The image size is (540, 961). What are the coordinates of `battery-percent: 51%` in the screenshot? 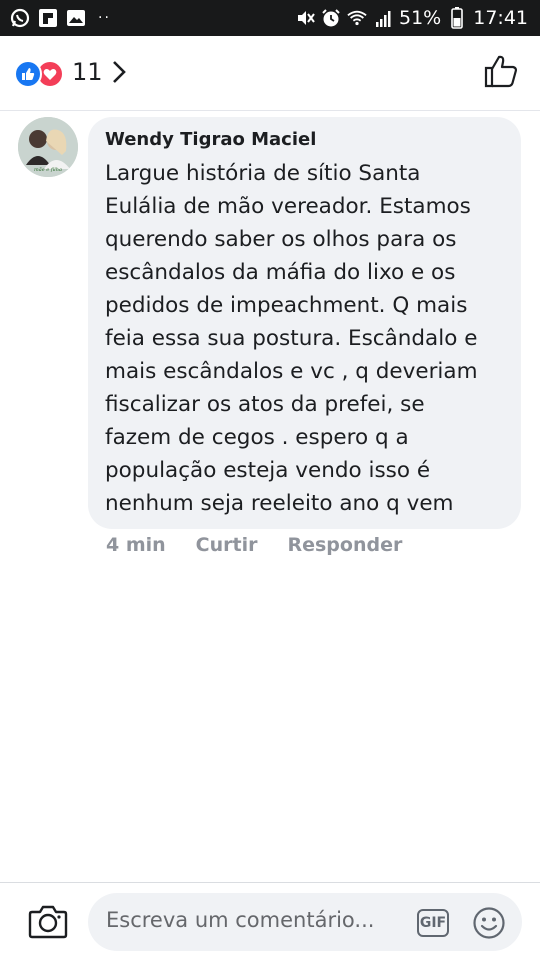 It's located at (420, 18).